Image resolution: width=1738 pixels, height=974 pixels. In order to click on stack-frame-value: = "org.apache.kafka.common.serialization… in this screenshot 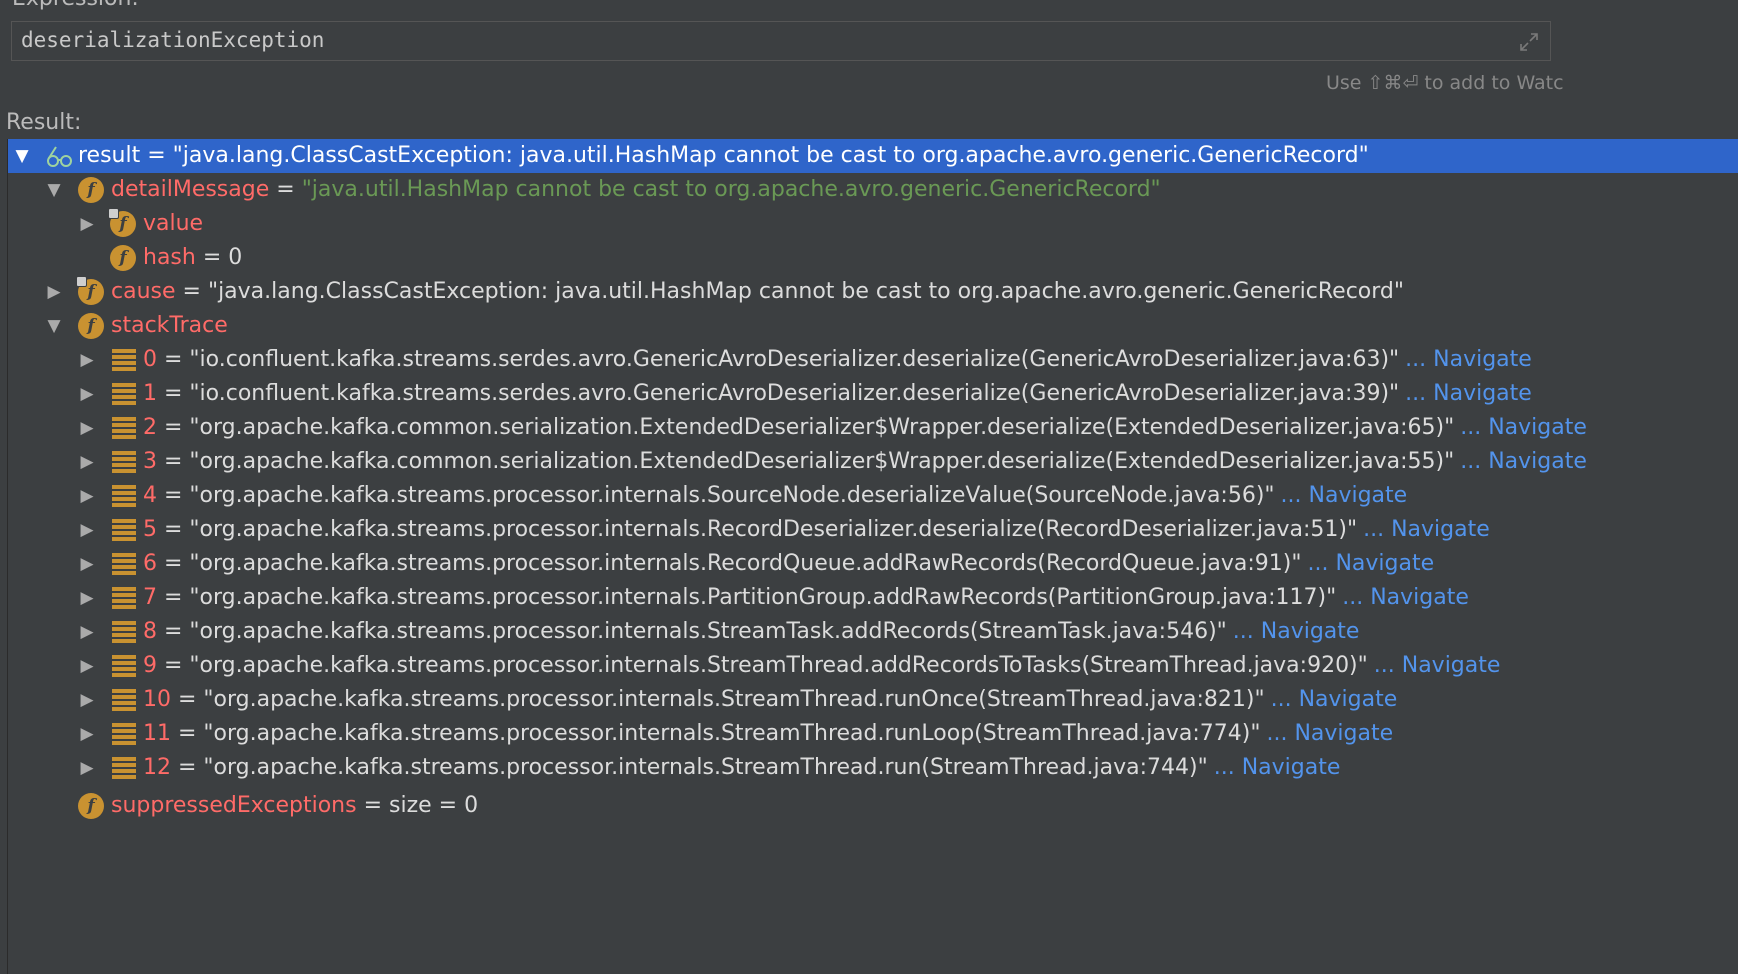, I will do `click(806, 427)`.